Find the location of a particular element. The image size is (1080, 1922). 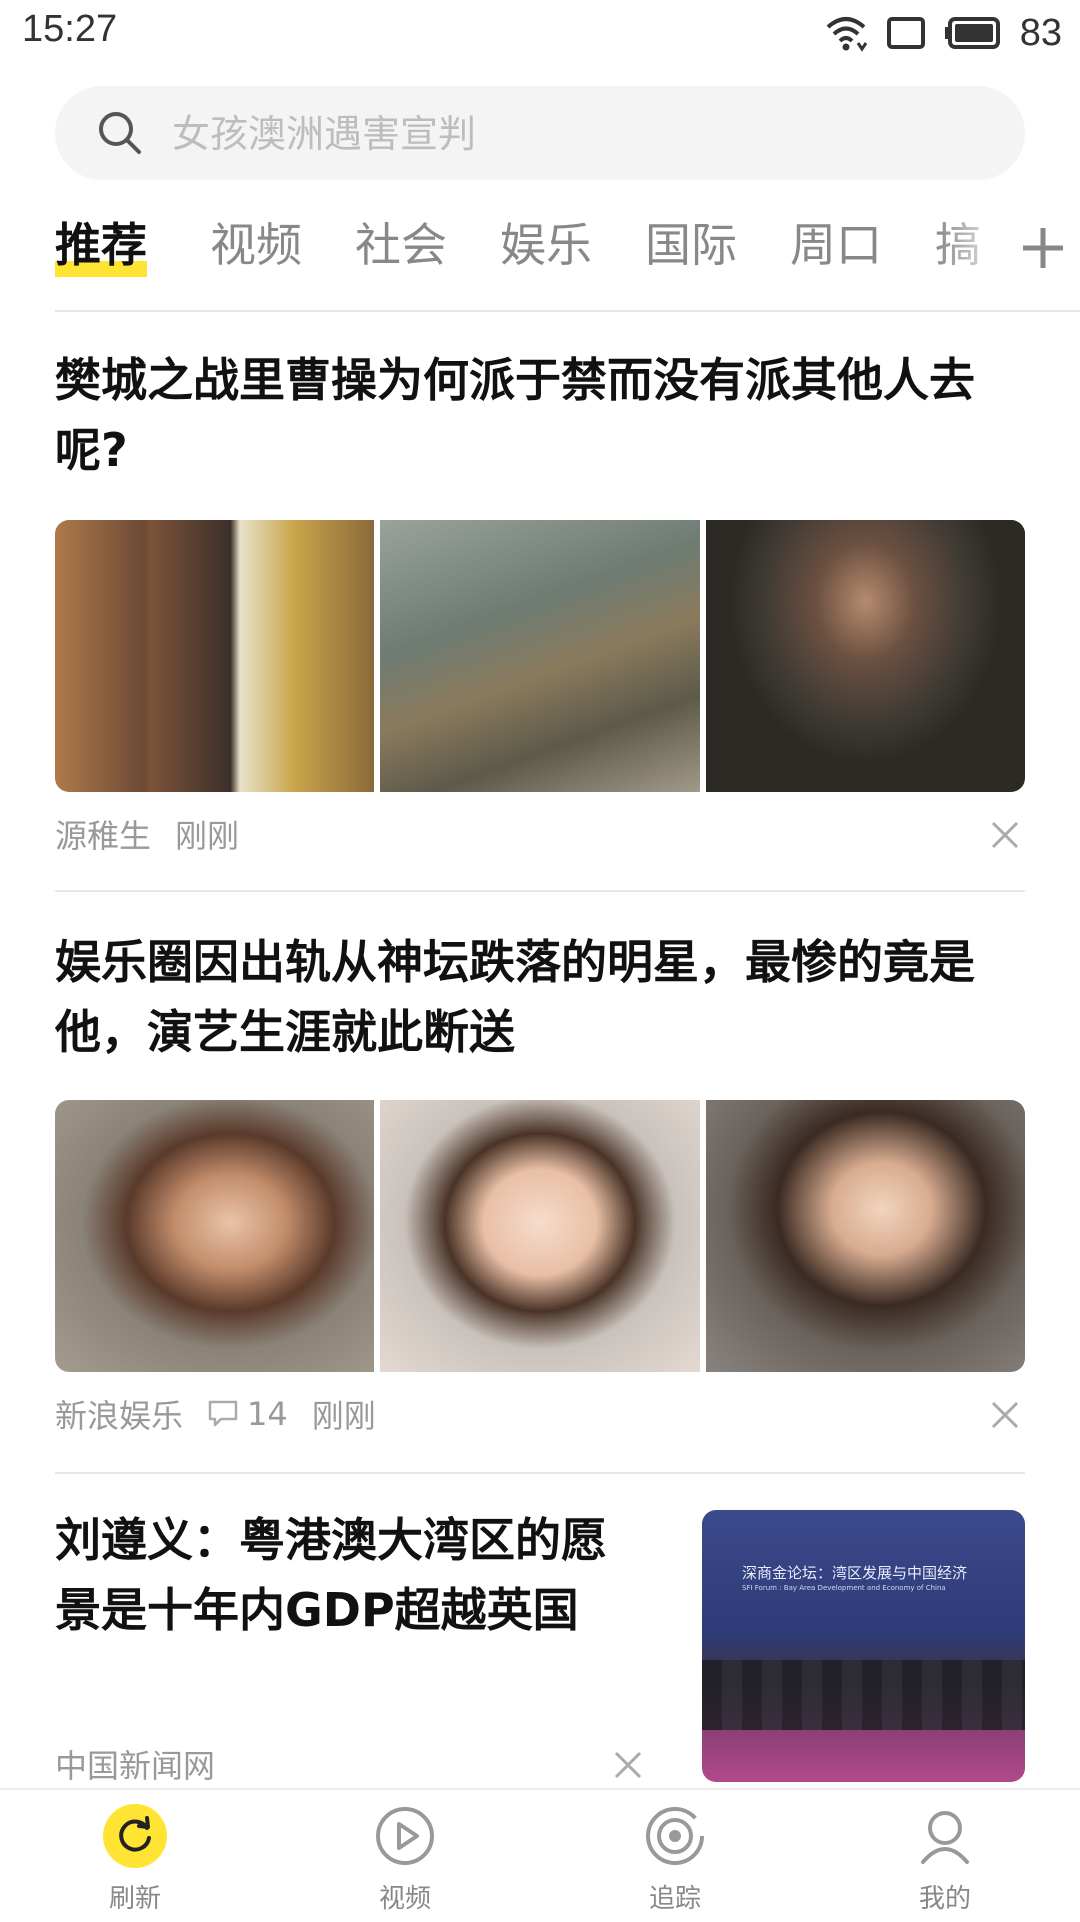

tab-recommend: 推荐 is located at coordinates (101, 245).